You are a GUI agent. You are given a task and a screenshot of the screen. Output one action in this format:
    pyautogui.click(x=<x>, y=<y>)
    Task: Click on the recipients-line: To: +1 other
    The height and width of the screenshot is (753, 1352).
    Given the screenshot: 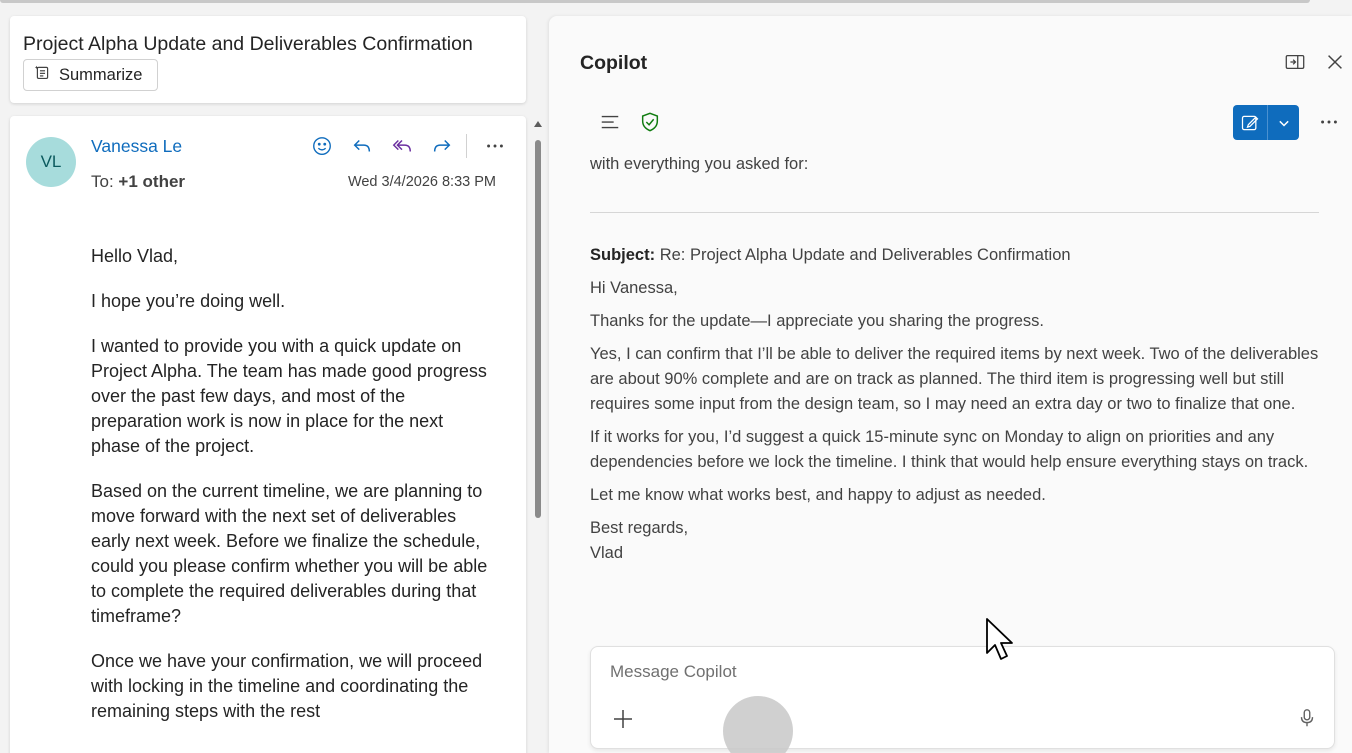 What is the action you would take?
    pyautogui.click(x=138, y=182)
    